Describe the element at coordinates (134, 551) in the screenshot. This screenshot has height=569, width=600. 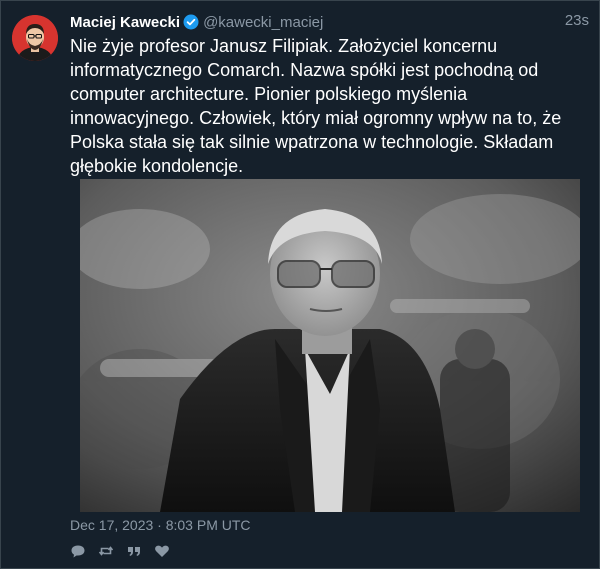
I see `quote-icon` at that location.